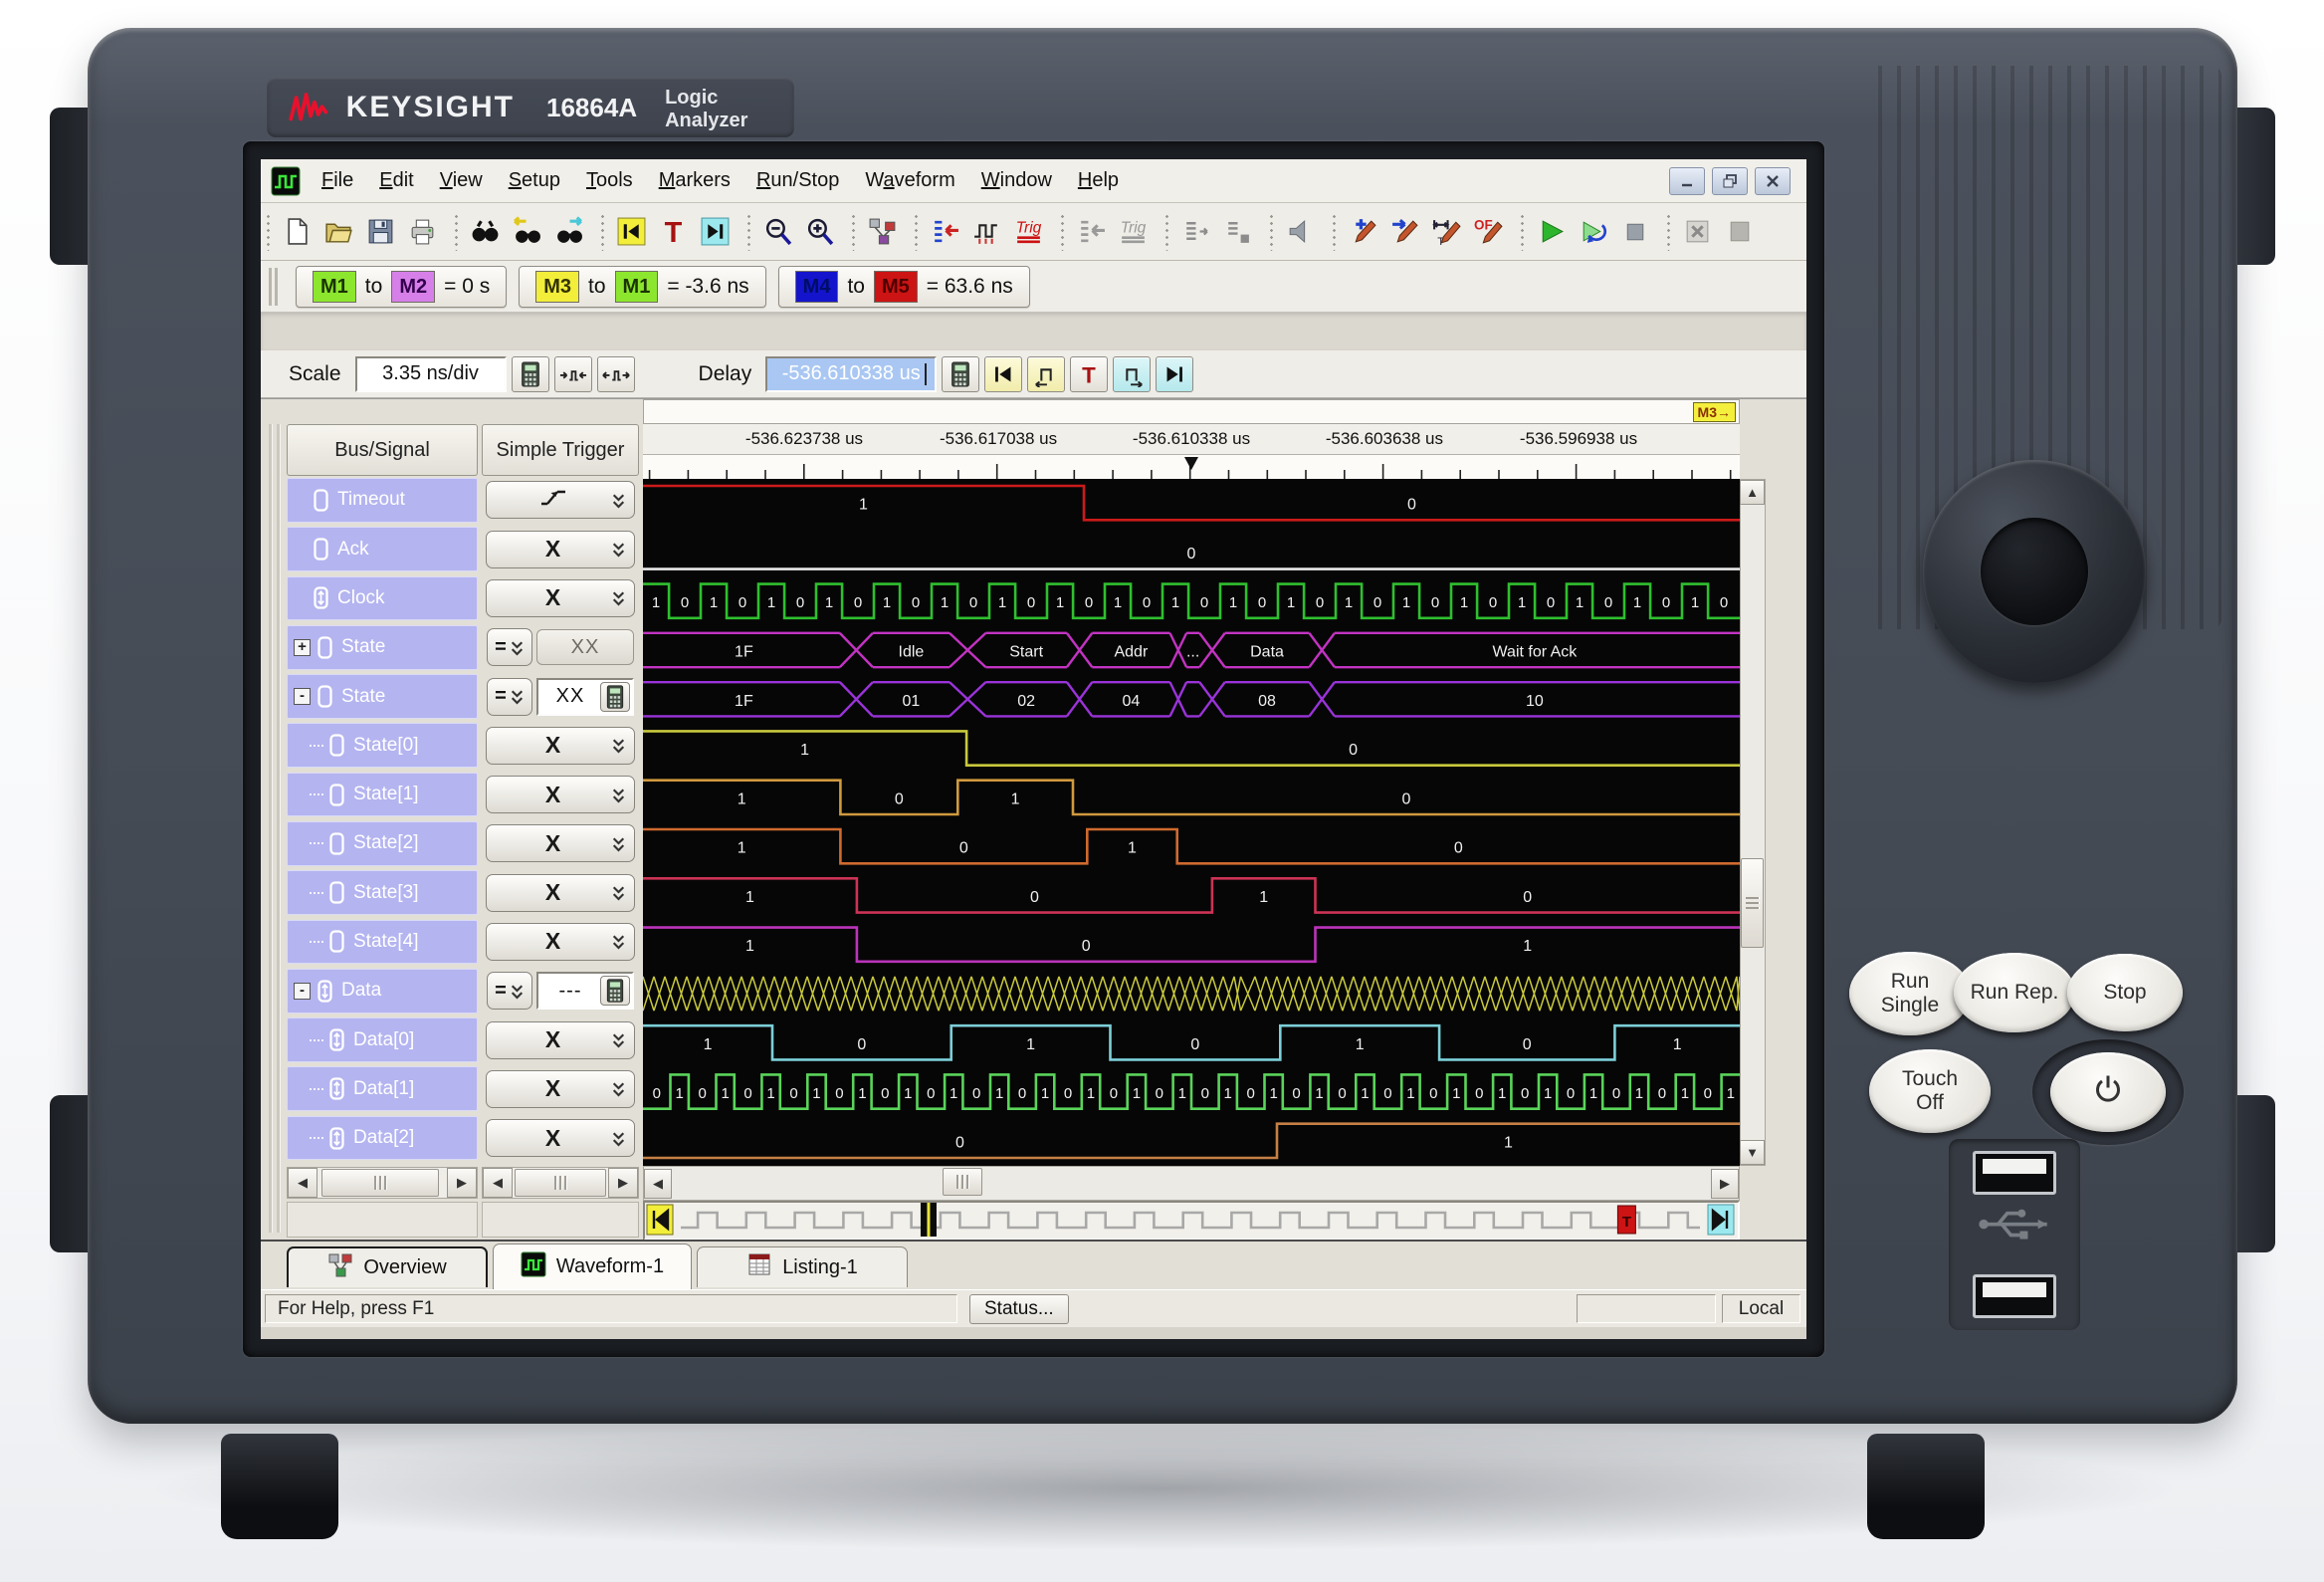 This screenshot has height=1582, width=2324. What do you see at coordinates (382, 1089) in the screenshot?
I see `signal-row-data1: Data[1]` at bounding box center [382, 1089].